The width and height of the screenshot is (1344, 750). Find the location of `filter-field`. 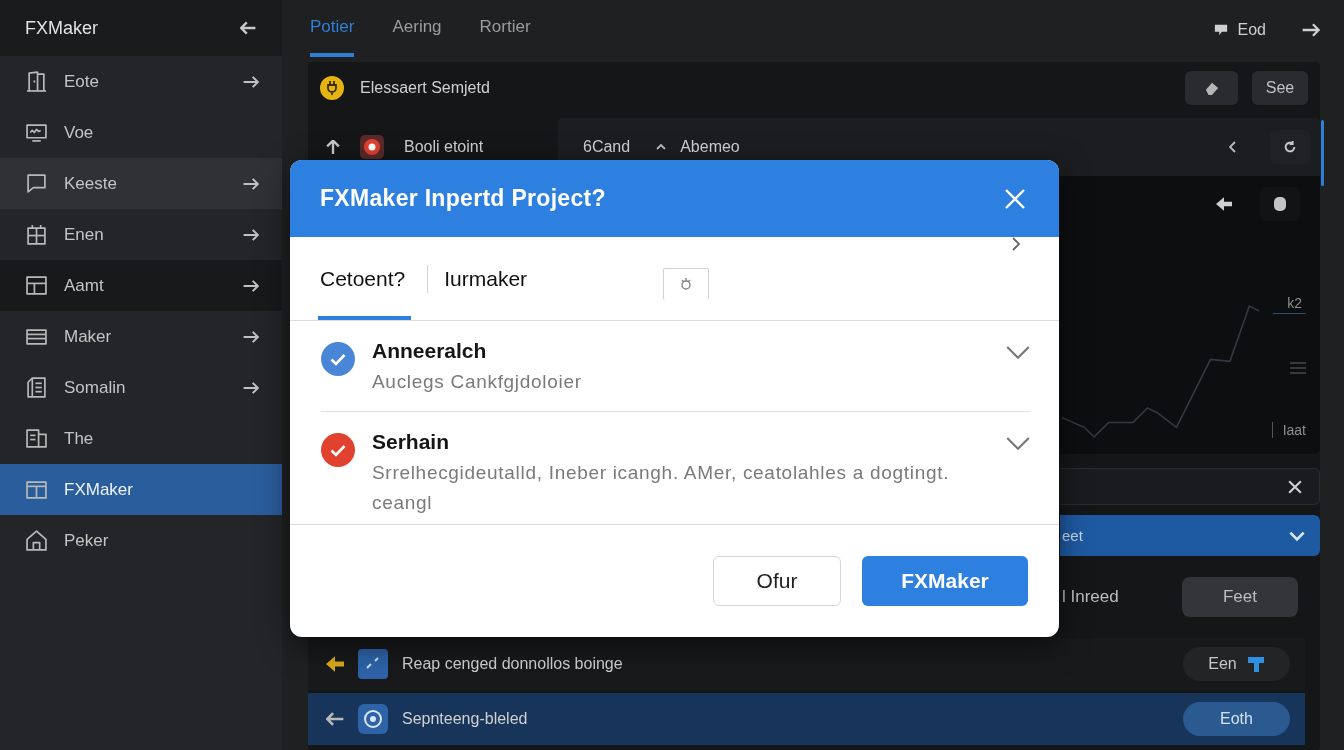

filter-field is located at coordinates (1190, 486).